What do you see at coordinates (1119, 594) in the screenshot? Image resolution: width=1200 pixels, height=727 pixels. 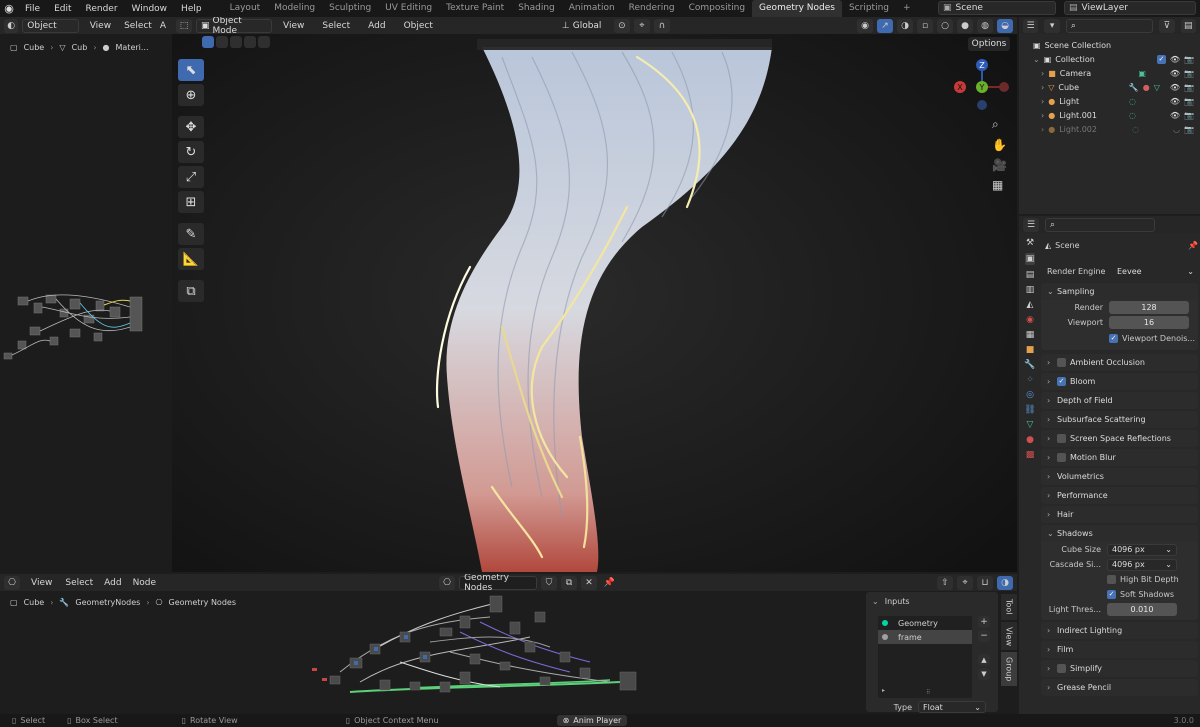 I see `soft-shadows-row: ✓ Soft Shadows` at bounding box center [1119, 594].